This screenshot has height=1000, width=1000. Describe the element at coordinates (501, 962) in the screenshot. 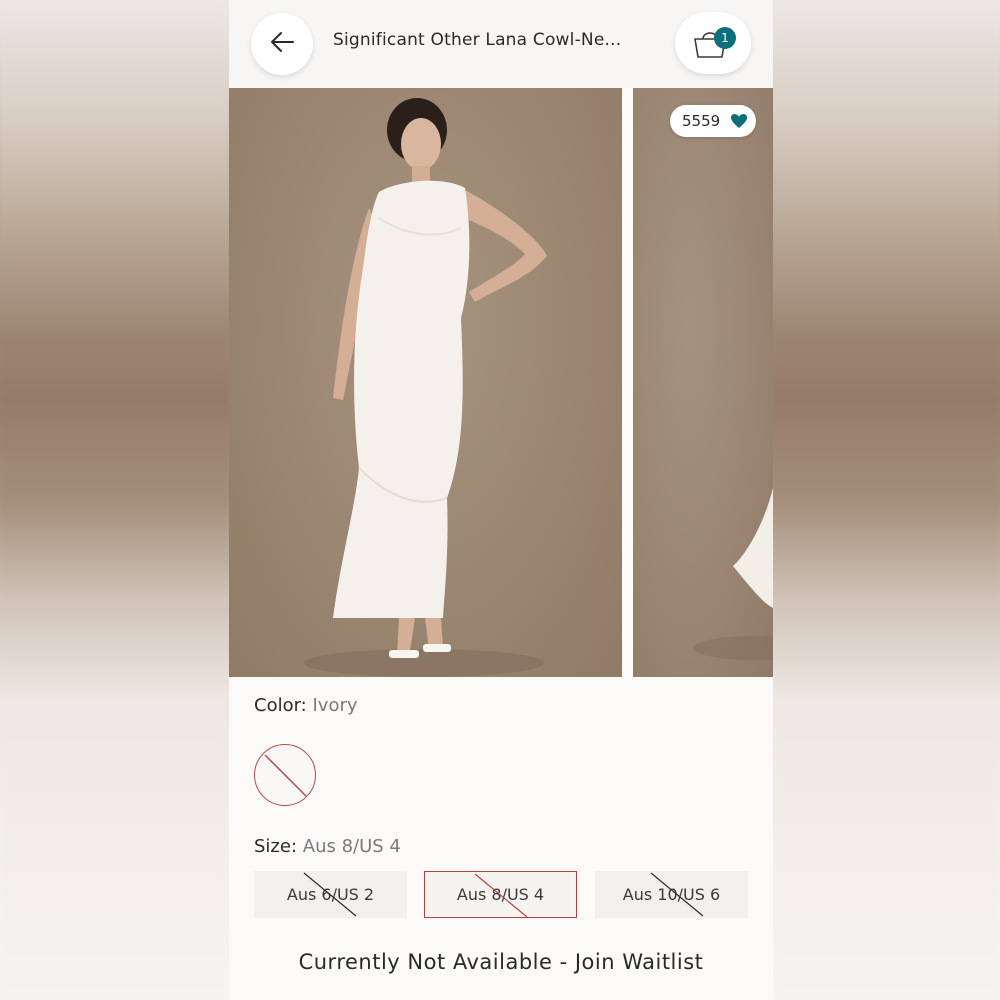

I see `join-waitlist-button: Currently Not Available - Join Waitlist` at that location.